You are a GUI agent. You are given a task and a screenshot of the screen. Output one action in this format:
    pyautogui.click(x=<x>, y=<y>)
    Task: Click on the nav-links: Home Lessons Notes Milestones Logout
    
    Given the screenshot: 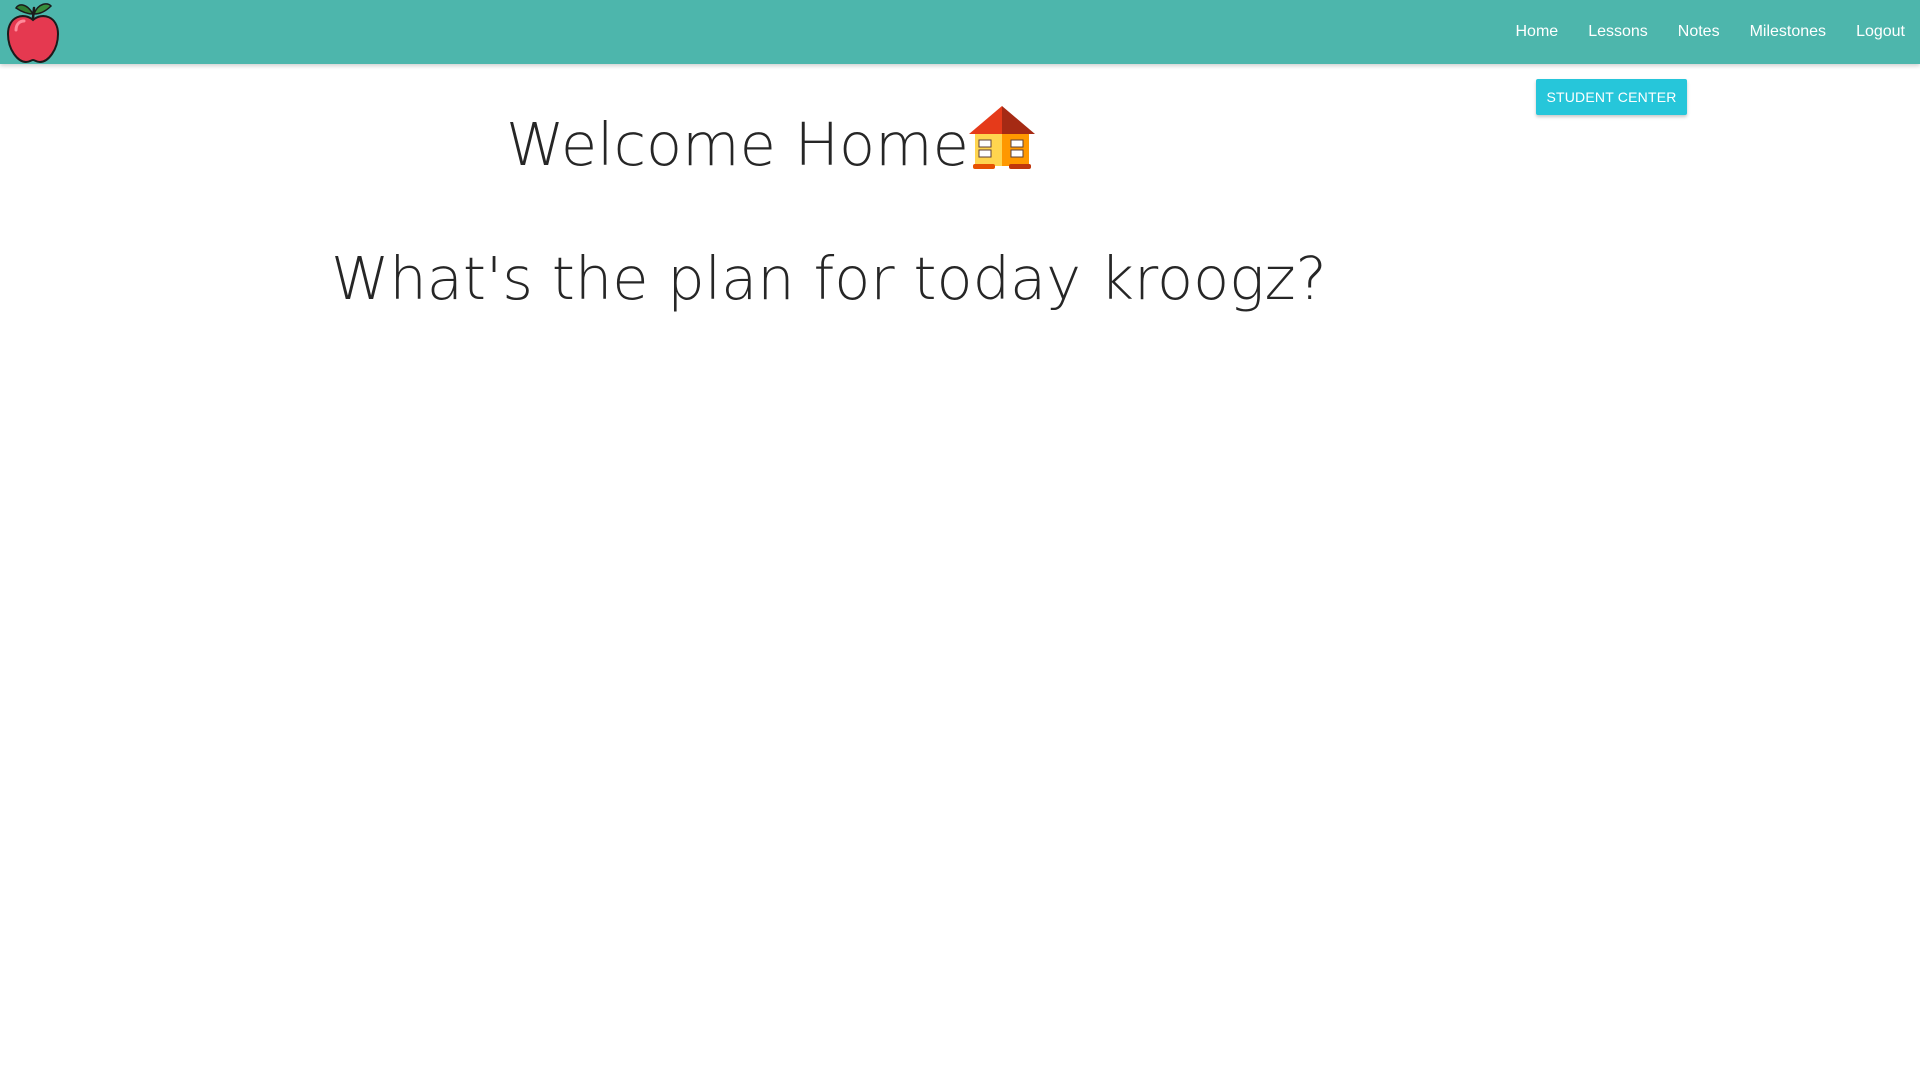 What is the action you would take?
    pyautogui.click(x=1710, y=32)
    